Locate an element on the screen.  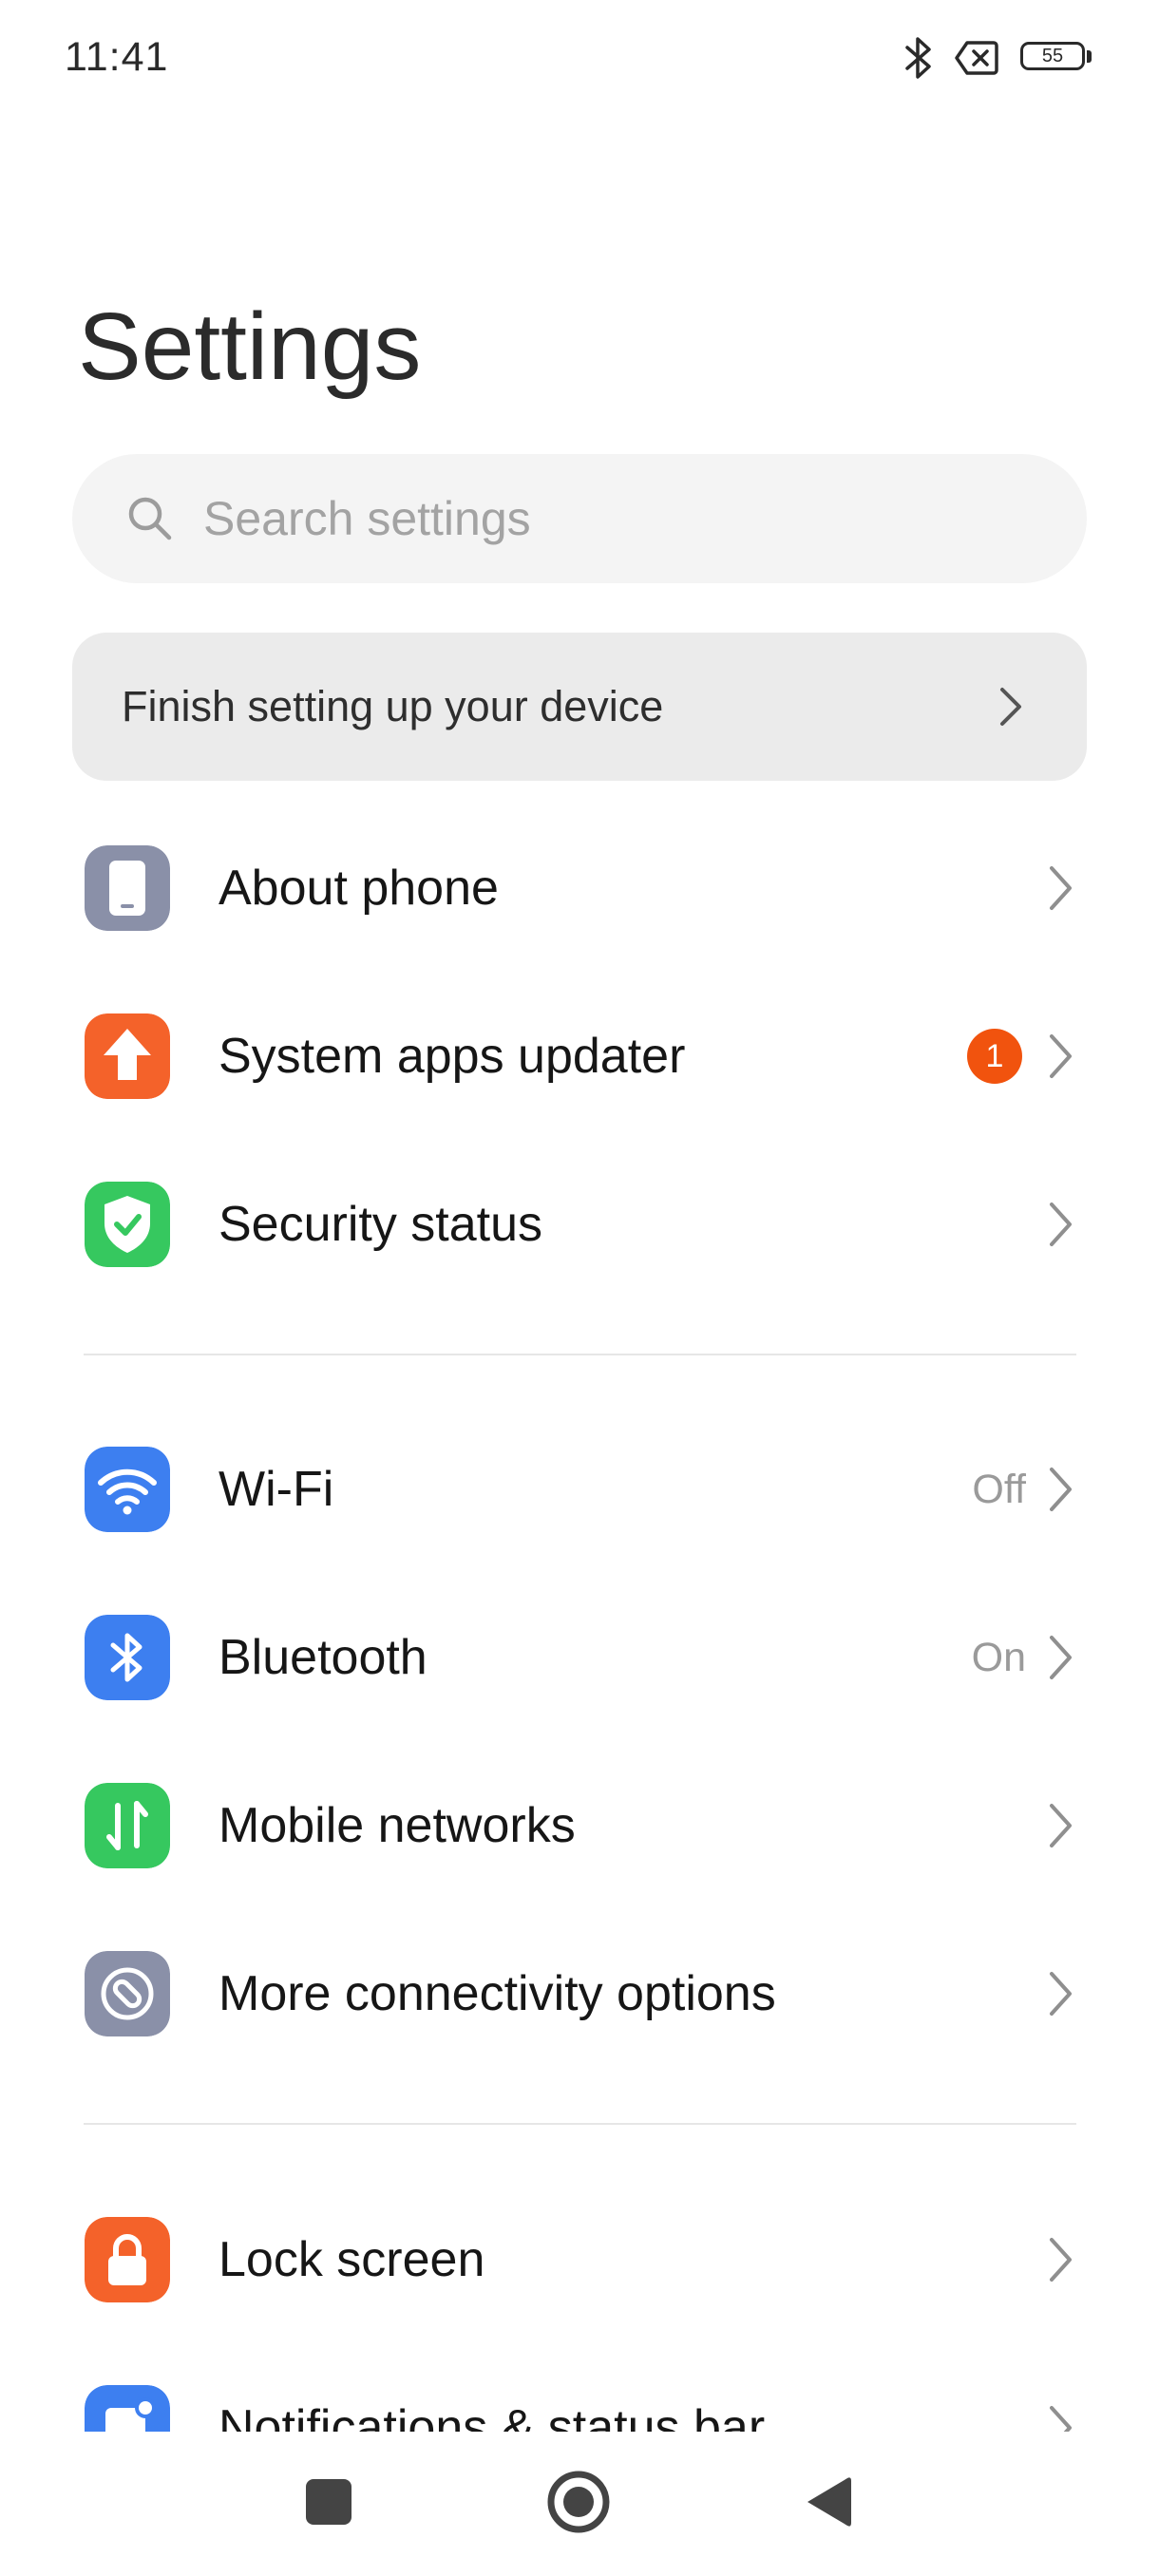
square-icon is located at coordinates (329, 2502).